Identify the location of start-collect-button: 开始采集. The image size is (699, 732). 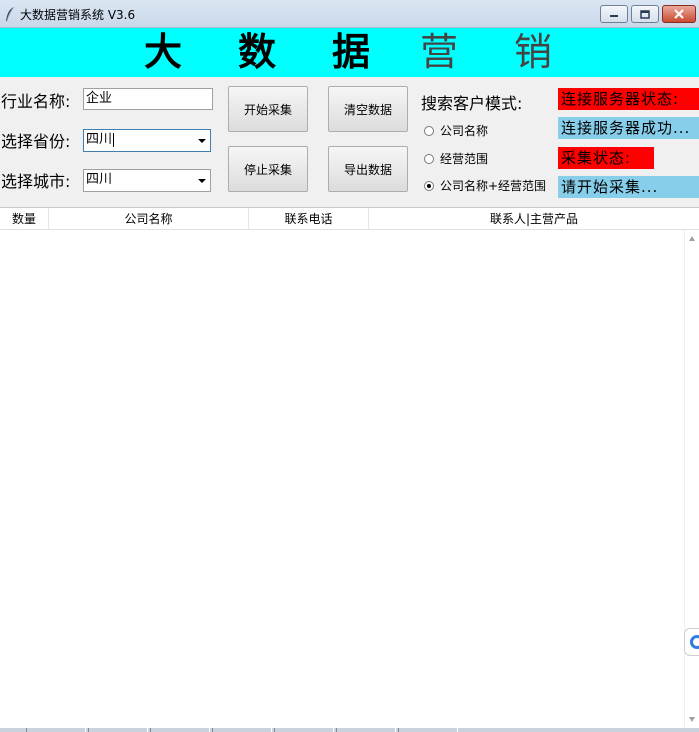
(268, 109).